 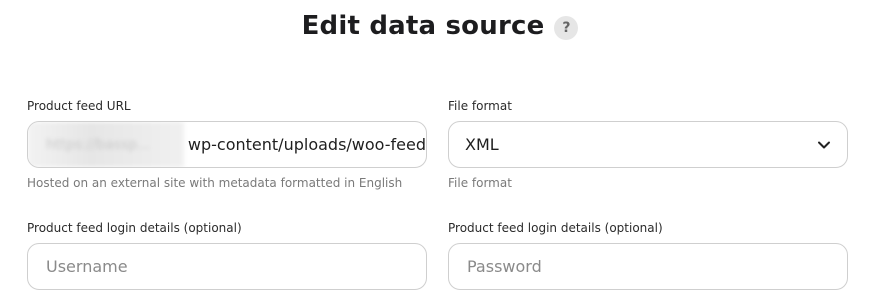 What do you see at coordinates (134, 228) in the screenshot?
I see `login-username-label: Product feed login details (optional)` at bounding box center [134, 228].